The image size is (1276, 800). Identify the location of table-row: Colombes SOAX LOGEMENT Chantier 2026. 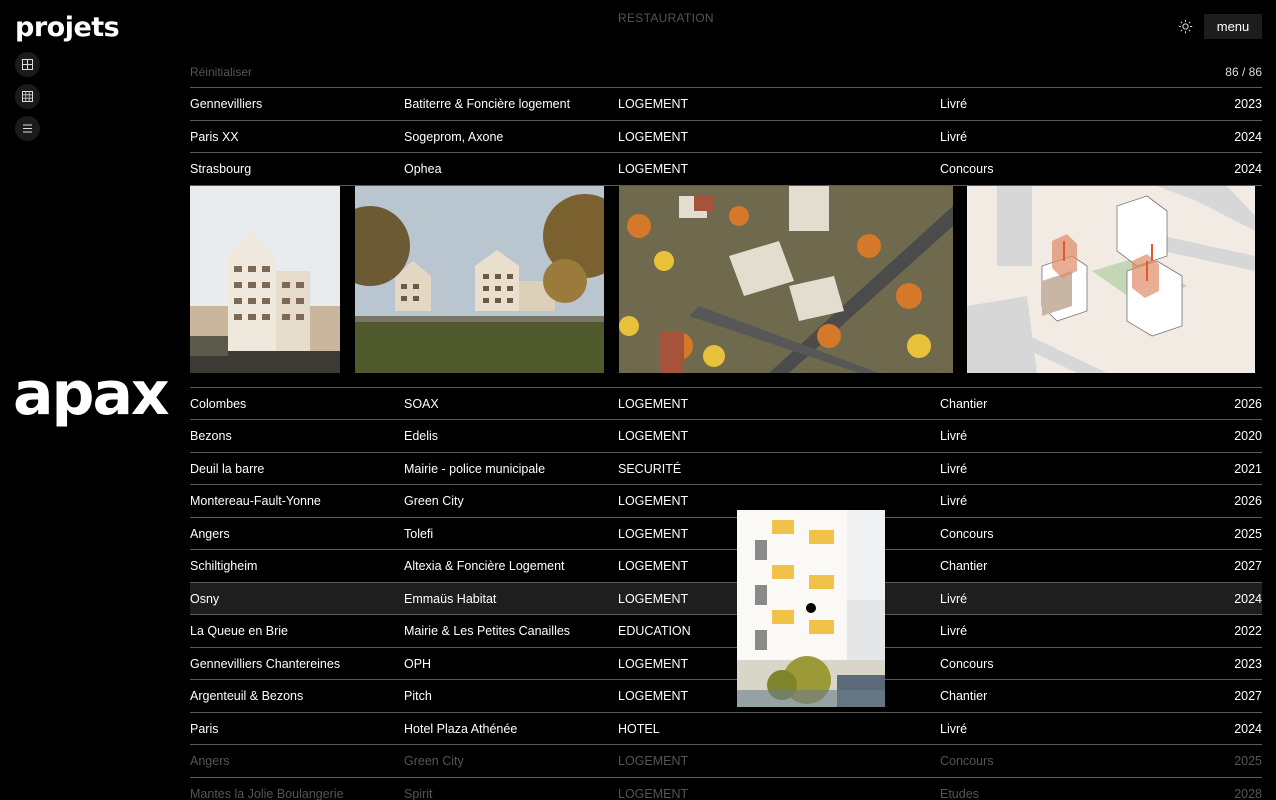
(726, 403).